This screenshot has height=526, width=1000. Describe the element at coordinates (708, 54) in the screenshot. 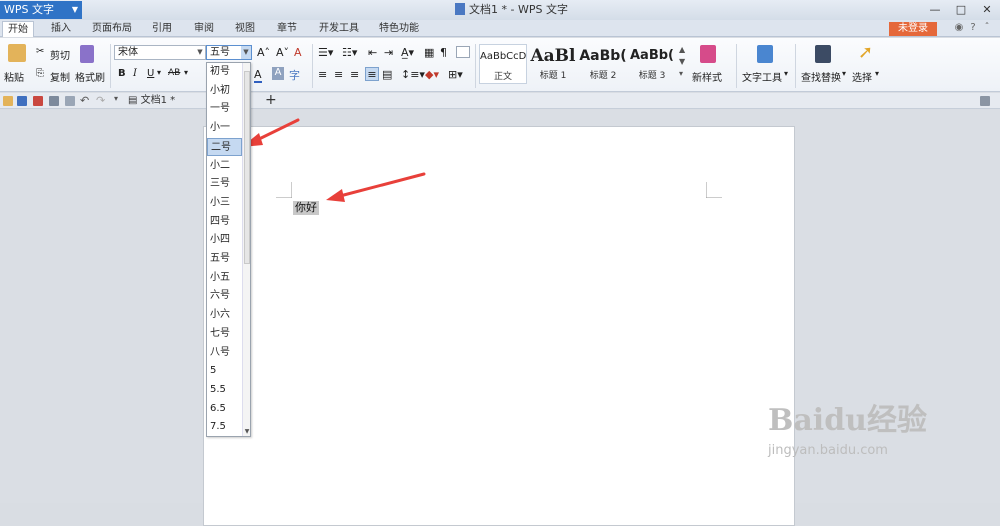

I see `new-style-icon` at that location.